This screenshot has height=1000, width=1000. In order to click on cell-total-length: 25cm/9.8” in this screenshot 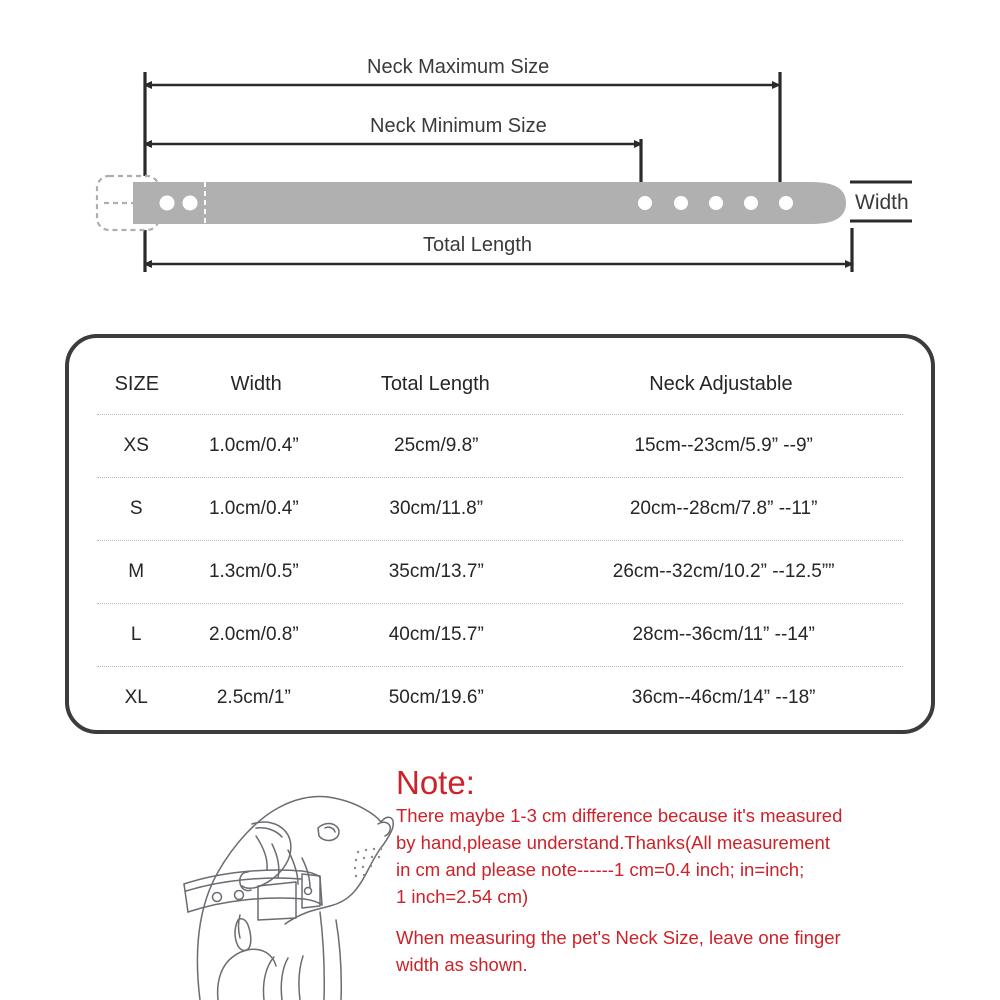, I will do `click(436, 445)`.